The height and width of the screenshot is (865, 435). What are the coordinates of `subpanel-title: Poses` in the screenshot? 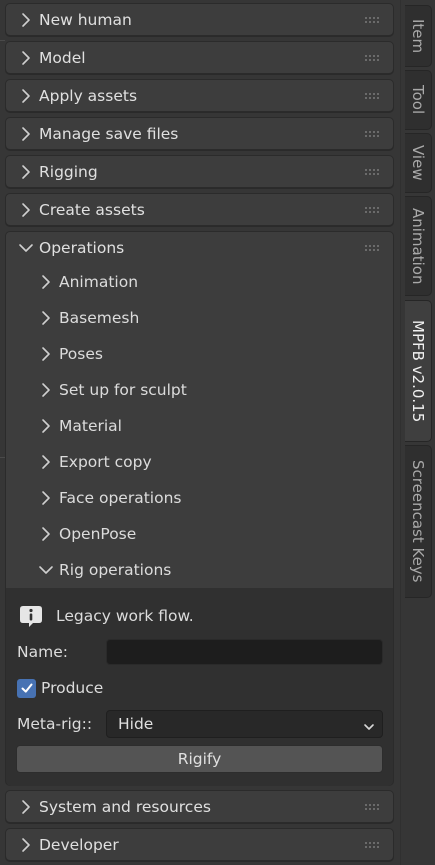 It's located at (81, 354).